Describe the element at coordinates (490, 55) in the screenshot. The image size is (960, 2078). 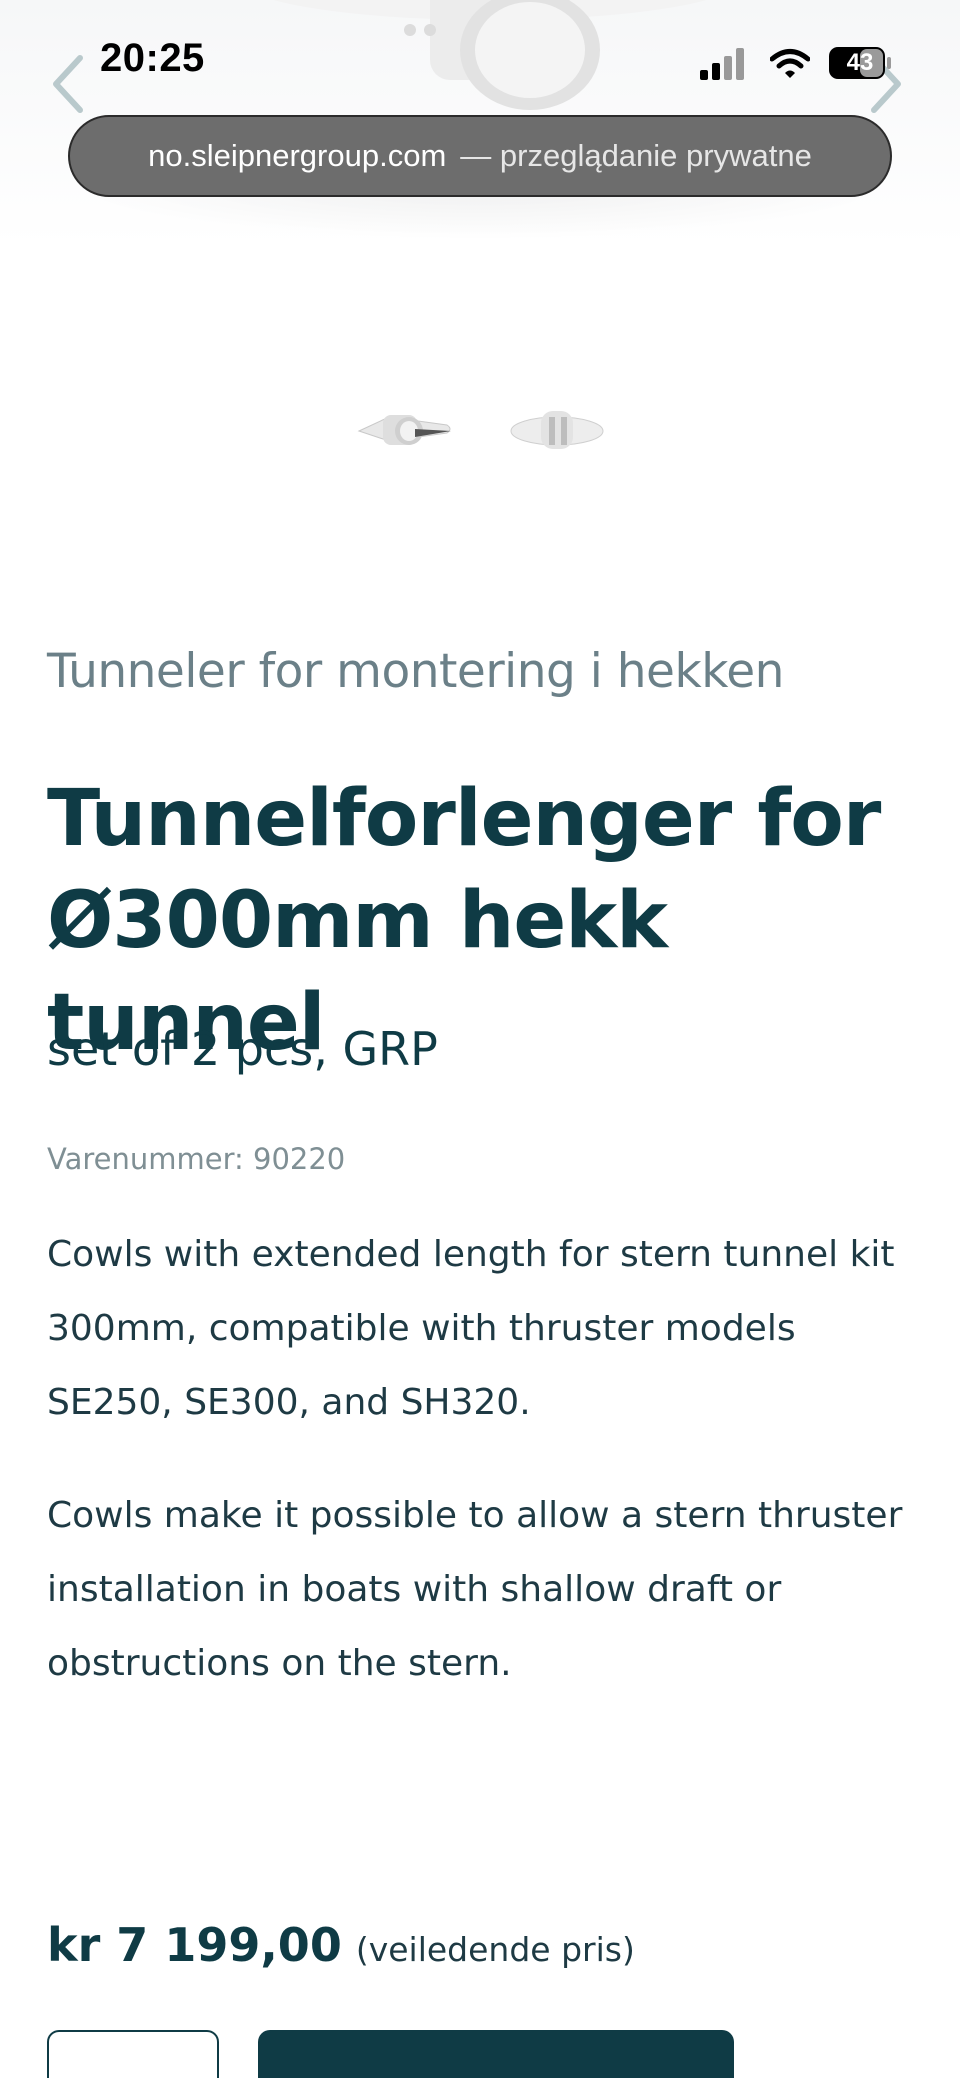
I see `product-image` at that location.